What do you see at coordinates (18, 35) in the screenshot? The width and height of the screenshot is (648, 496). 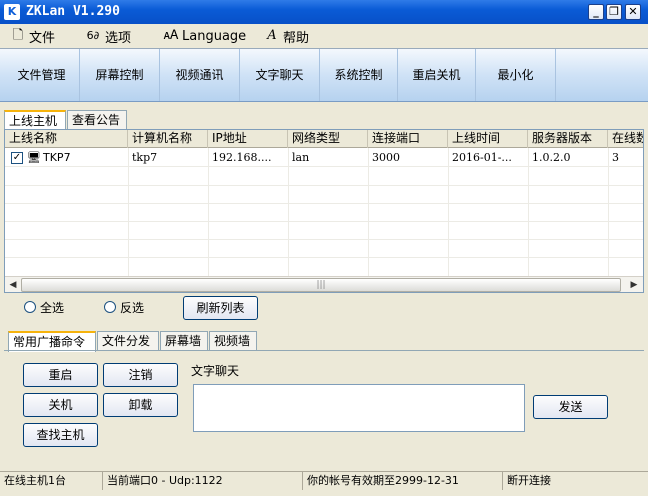 I see `document-icon: 🗋` at bounding box center [18, 35].